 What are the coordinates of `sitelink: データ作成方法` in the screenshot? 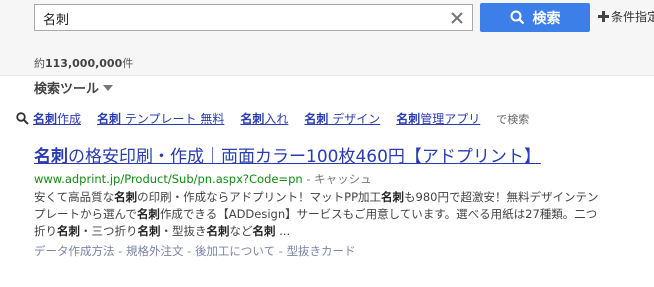 It's located at (74, 251).